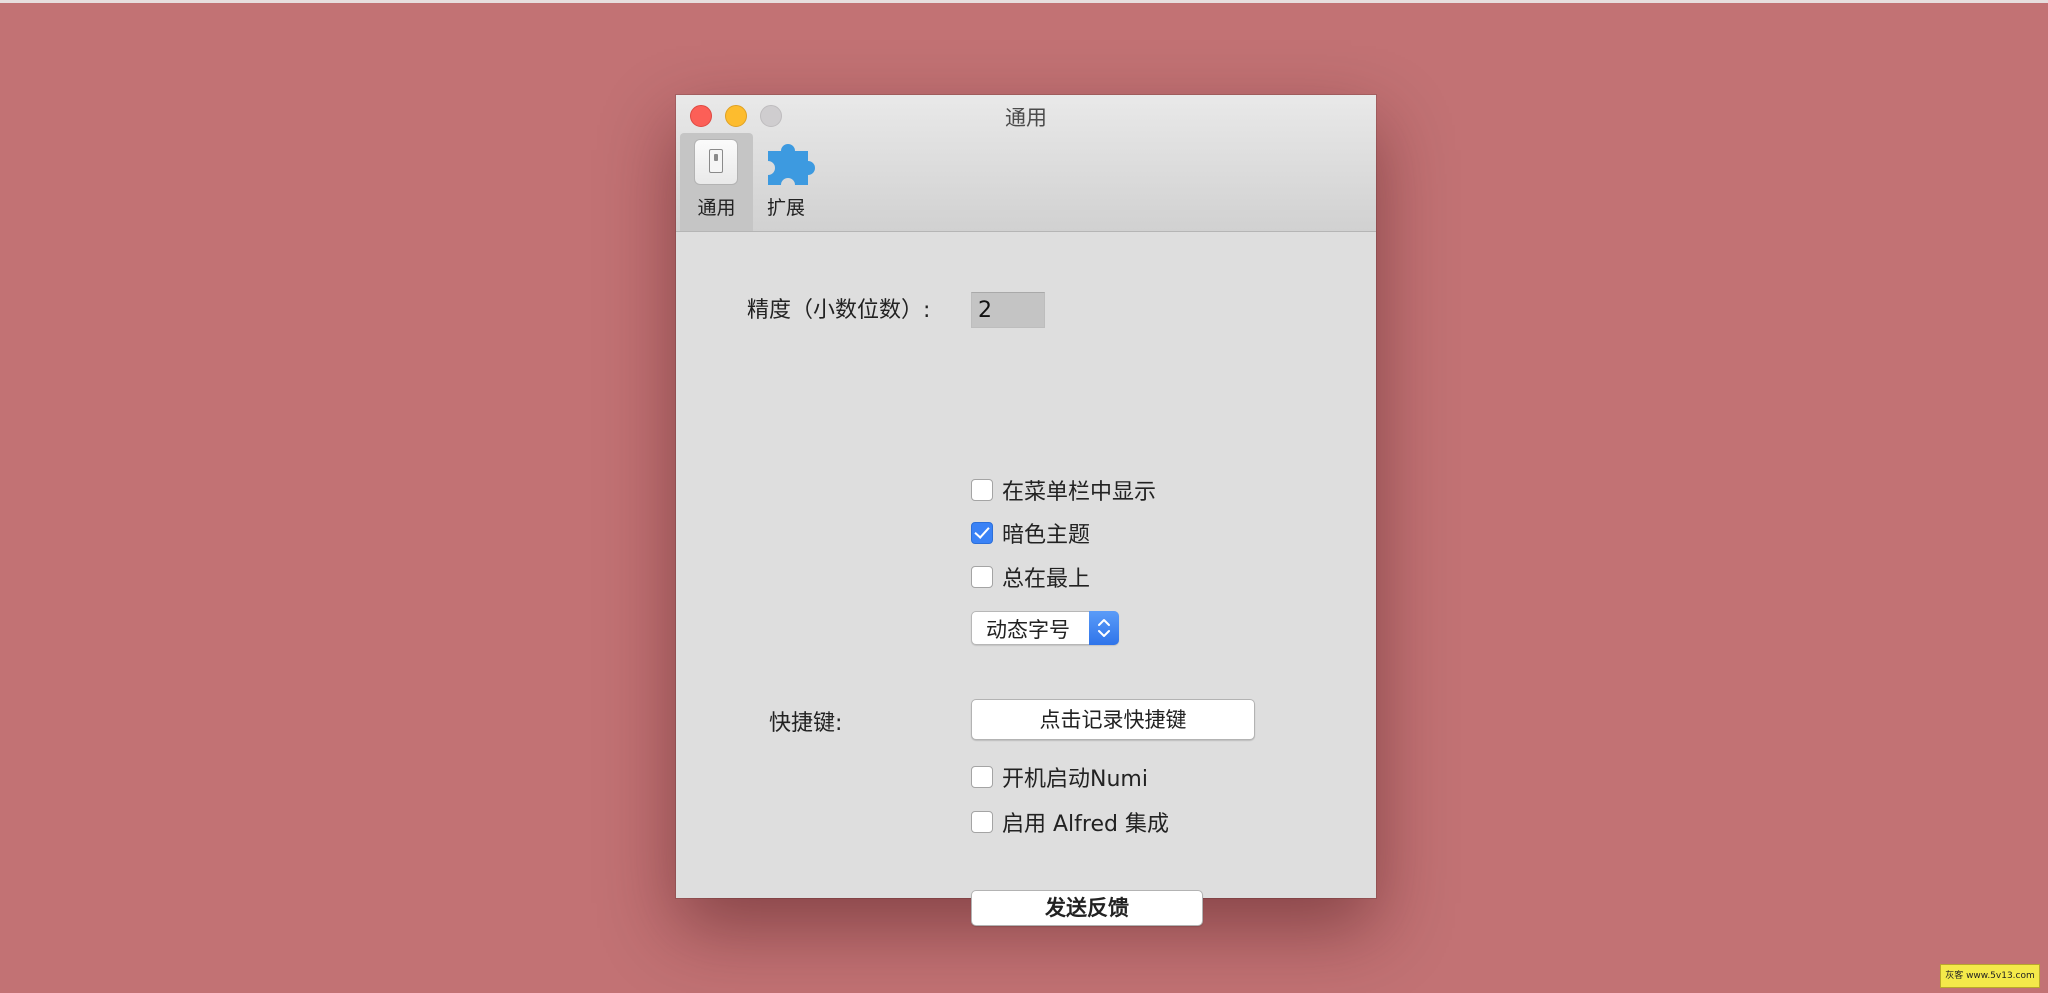 The image size is (2048, 993). I want to click on show-in-menubar-option: 在菜单栏中显示, so click(1063, 490).